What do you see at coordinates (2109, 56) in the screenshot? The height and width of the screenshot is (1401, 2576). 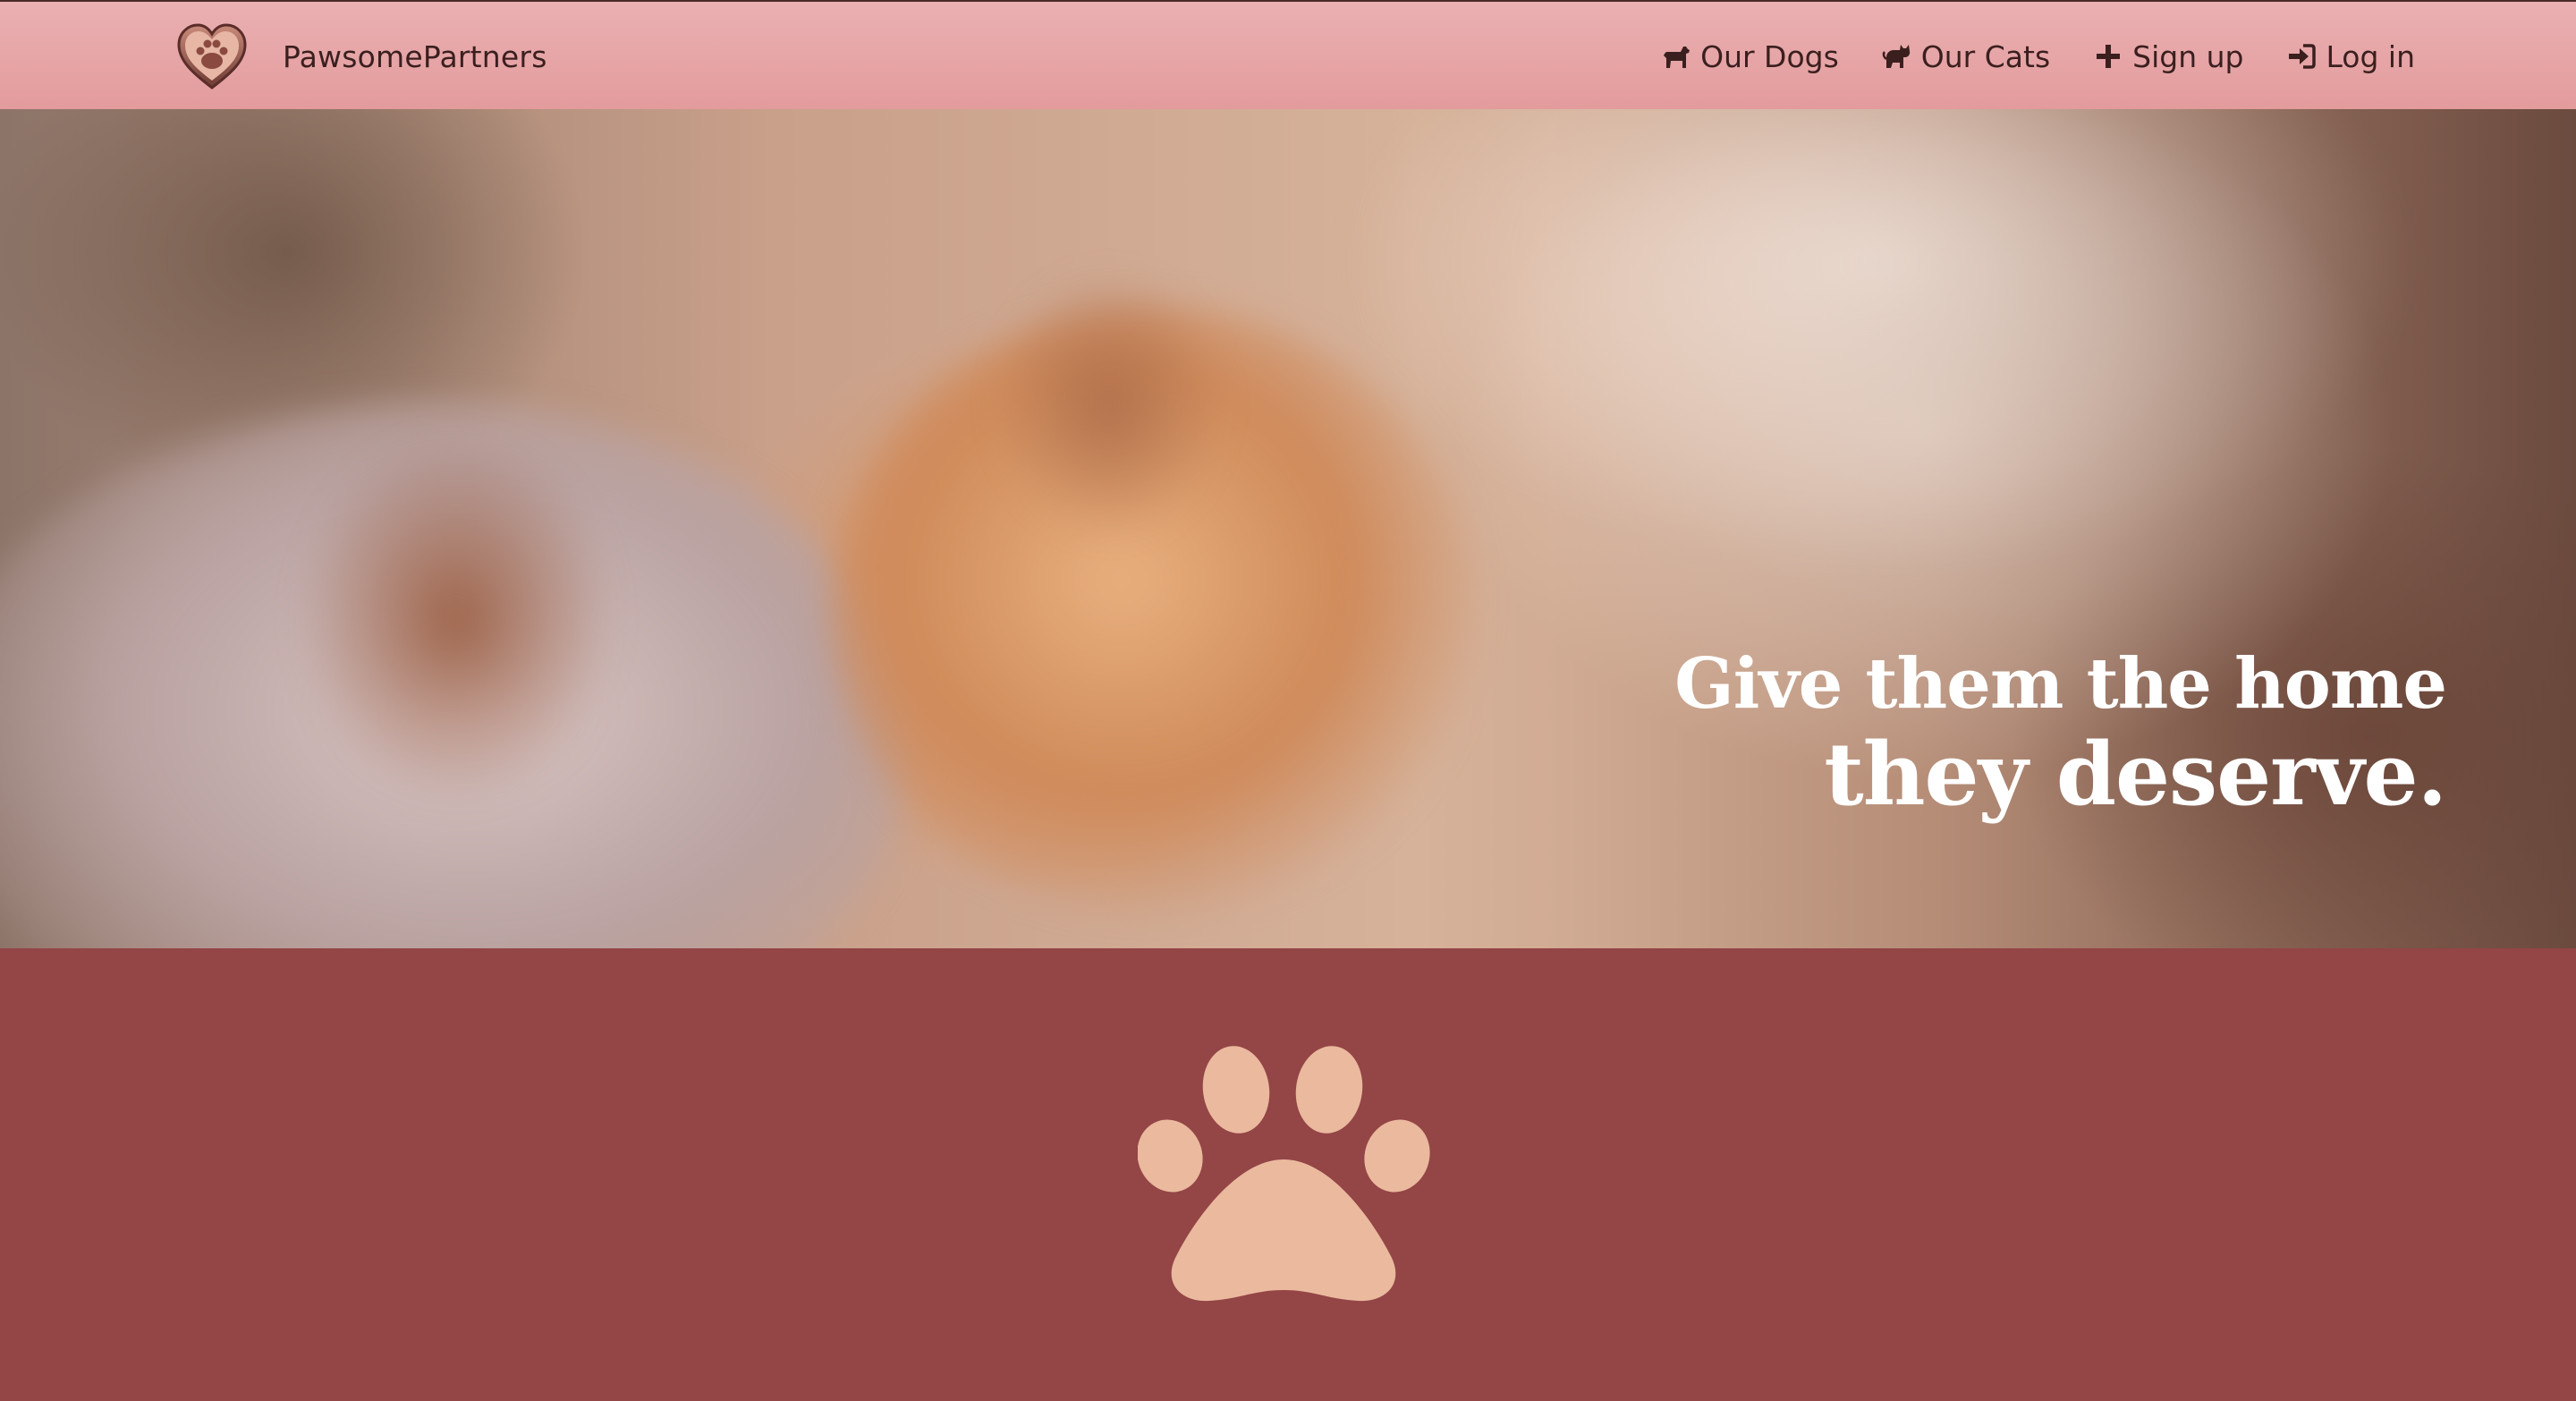 I see `plus-icon` at bounding box center [2109, 56].